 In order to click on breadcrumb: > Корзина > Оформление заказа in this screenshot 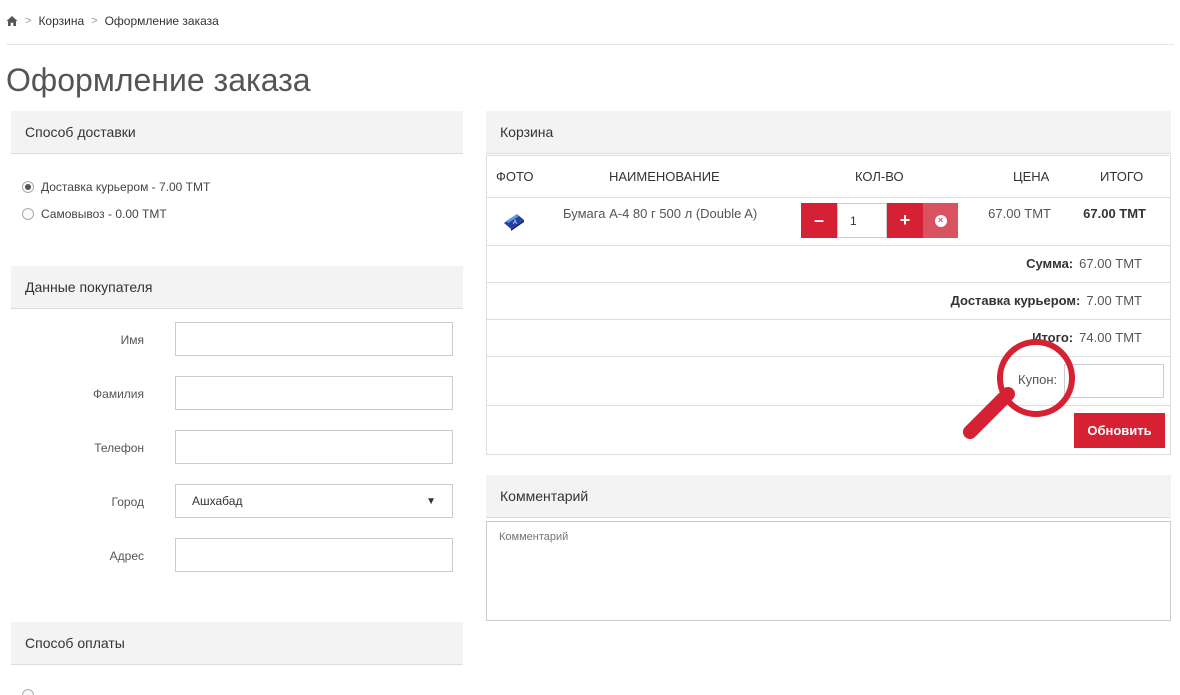, I will do `click(112, 21)`.